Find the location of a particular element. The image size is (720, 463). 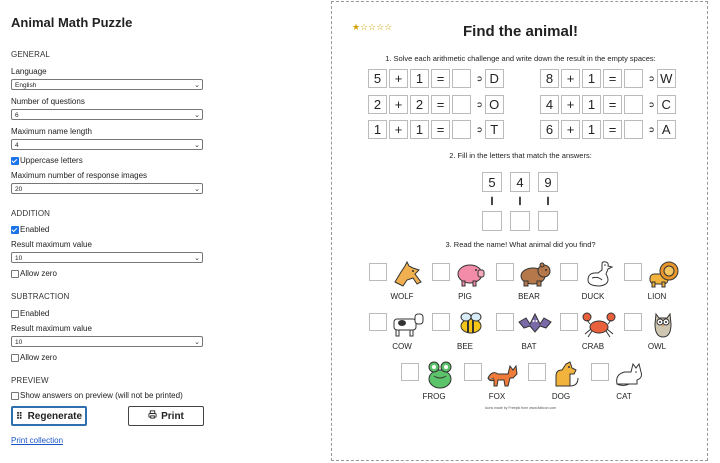

animal-option-pig: PIG is located at coordinates (465, 282).